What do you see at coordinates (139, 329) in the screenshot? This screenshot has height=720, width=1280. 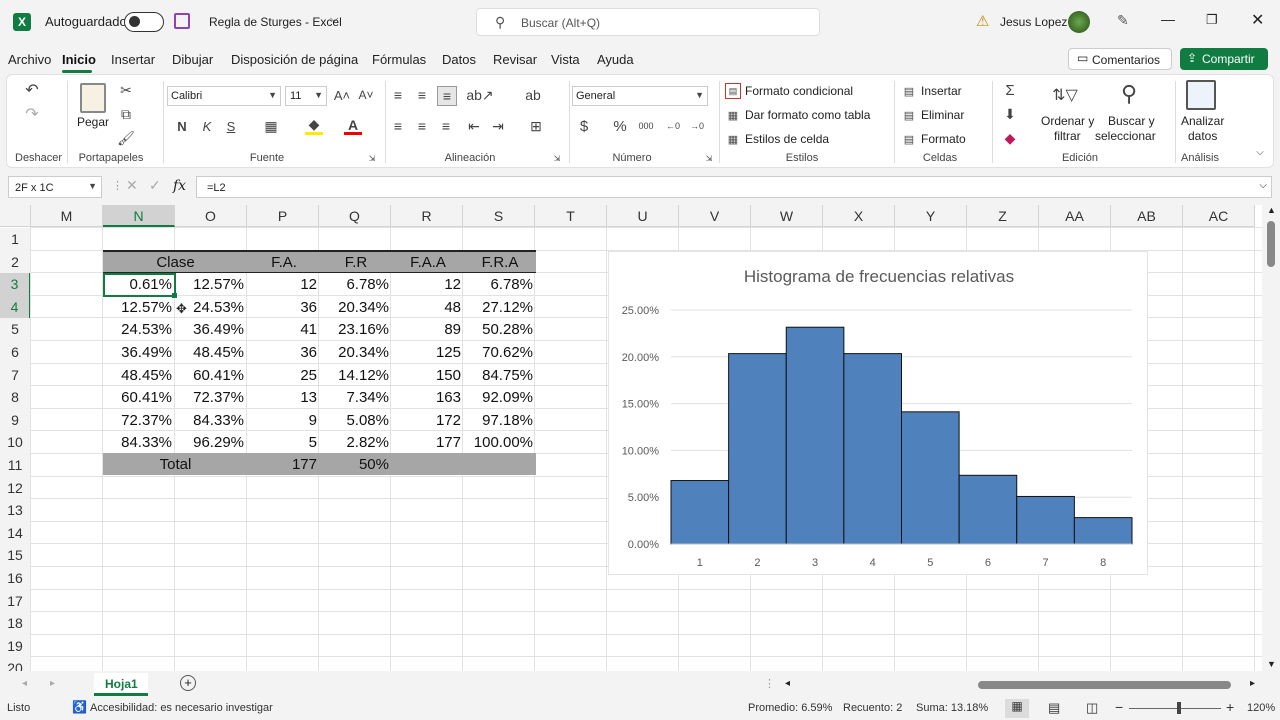 I see `table-cell: 24.53%` at bounding box center [139, 329].